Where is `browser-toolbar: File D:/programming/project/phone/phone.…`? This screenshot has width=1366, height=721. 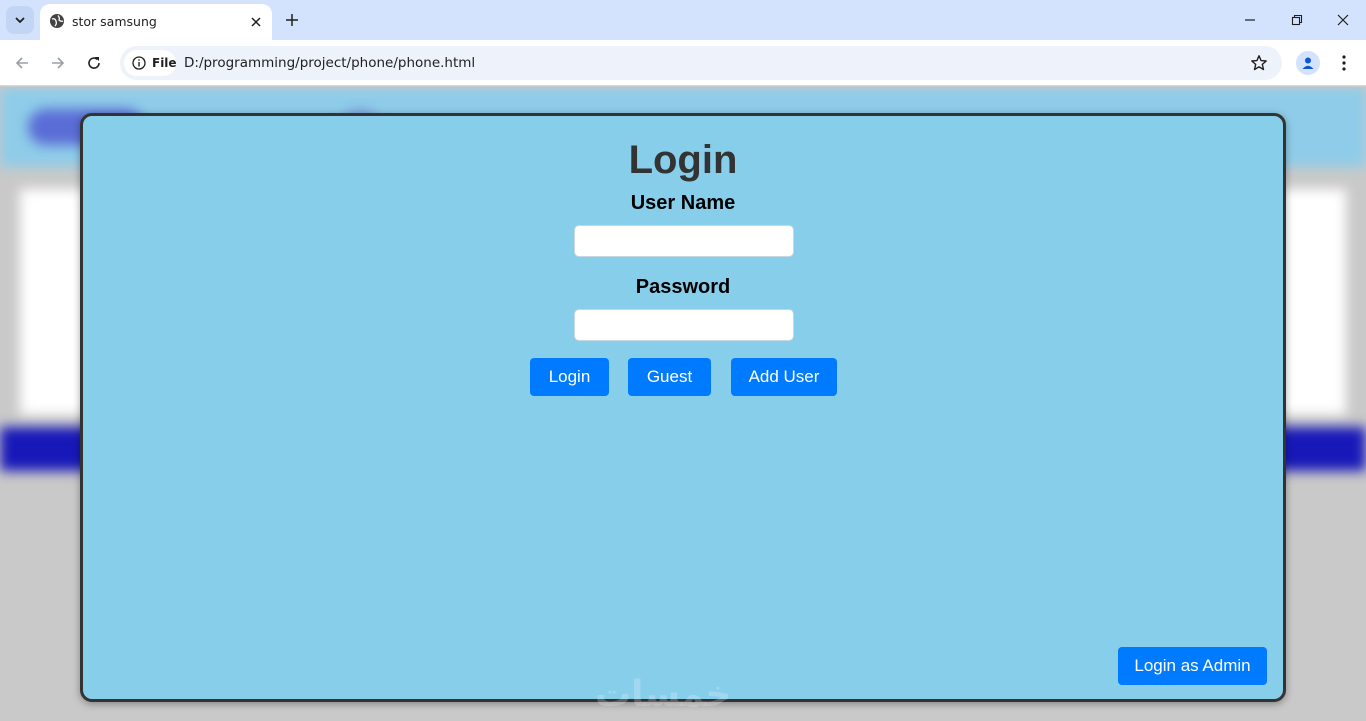 browser-toolbar: File D:/programming/project/phone/phone.… is located at coordinates (683, 63).